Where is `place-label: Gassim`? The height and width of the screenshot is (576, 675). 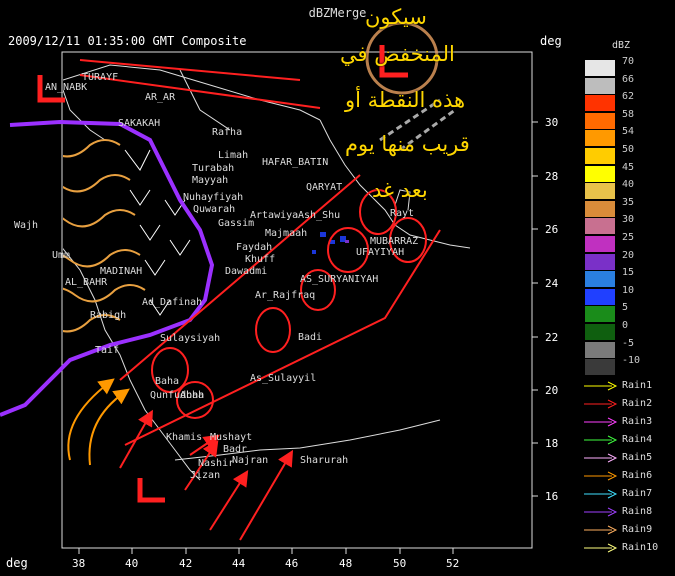 place-label: Gassim is located at coordinates (236, 223).